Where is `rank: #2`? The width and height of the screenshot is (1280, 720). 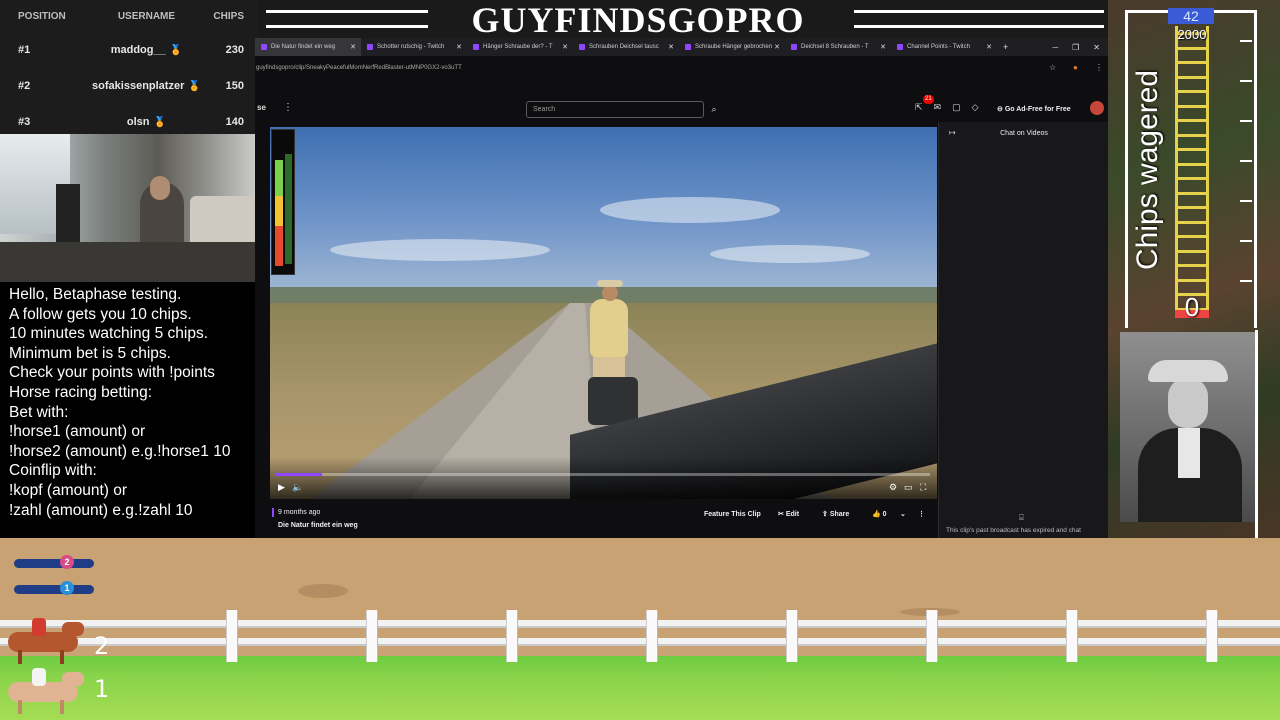 rank: #2 is located at coordinates (24, 86).